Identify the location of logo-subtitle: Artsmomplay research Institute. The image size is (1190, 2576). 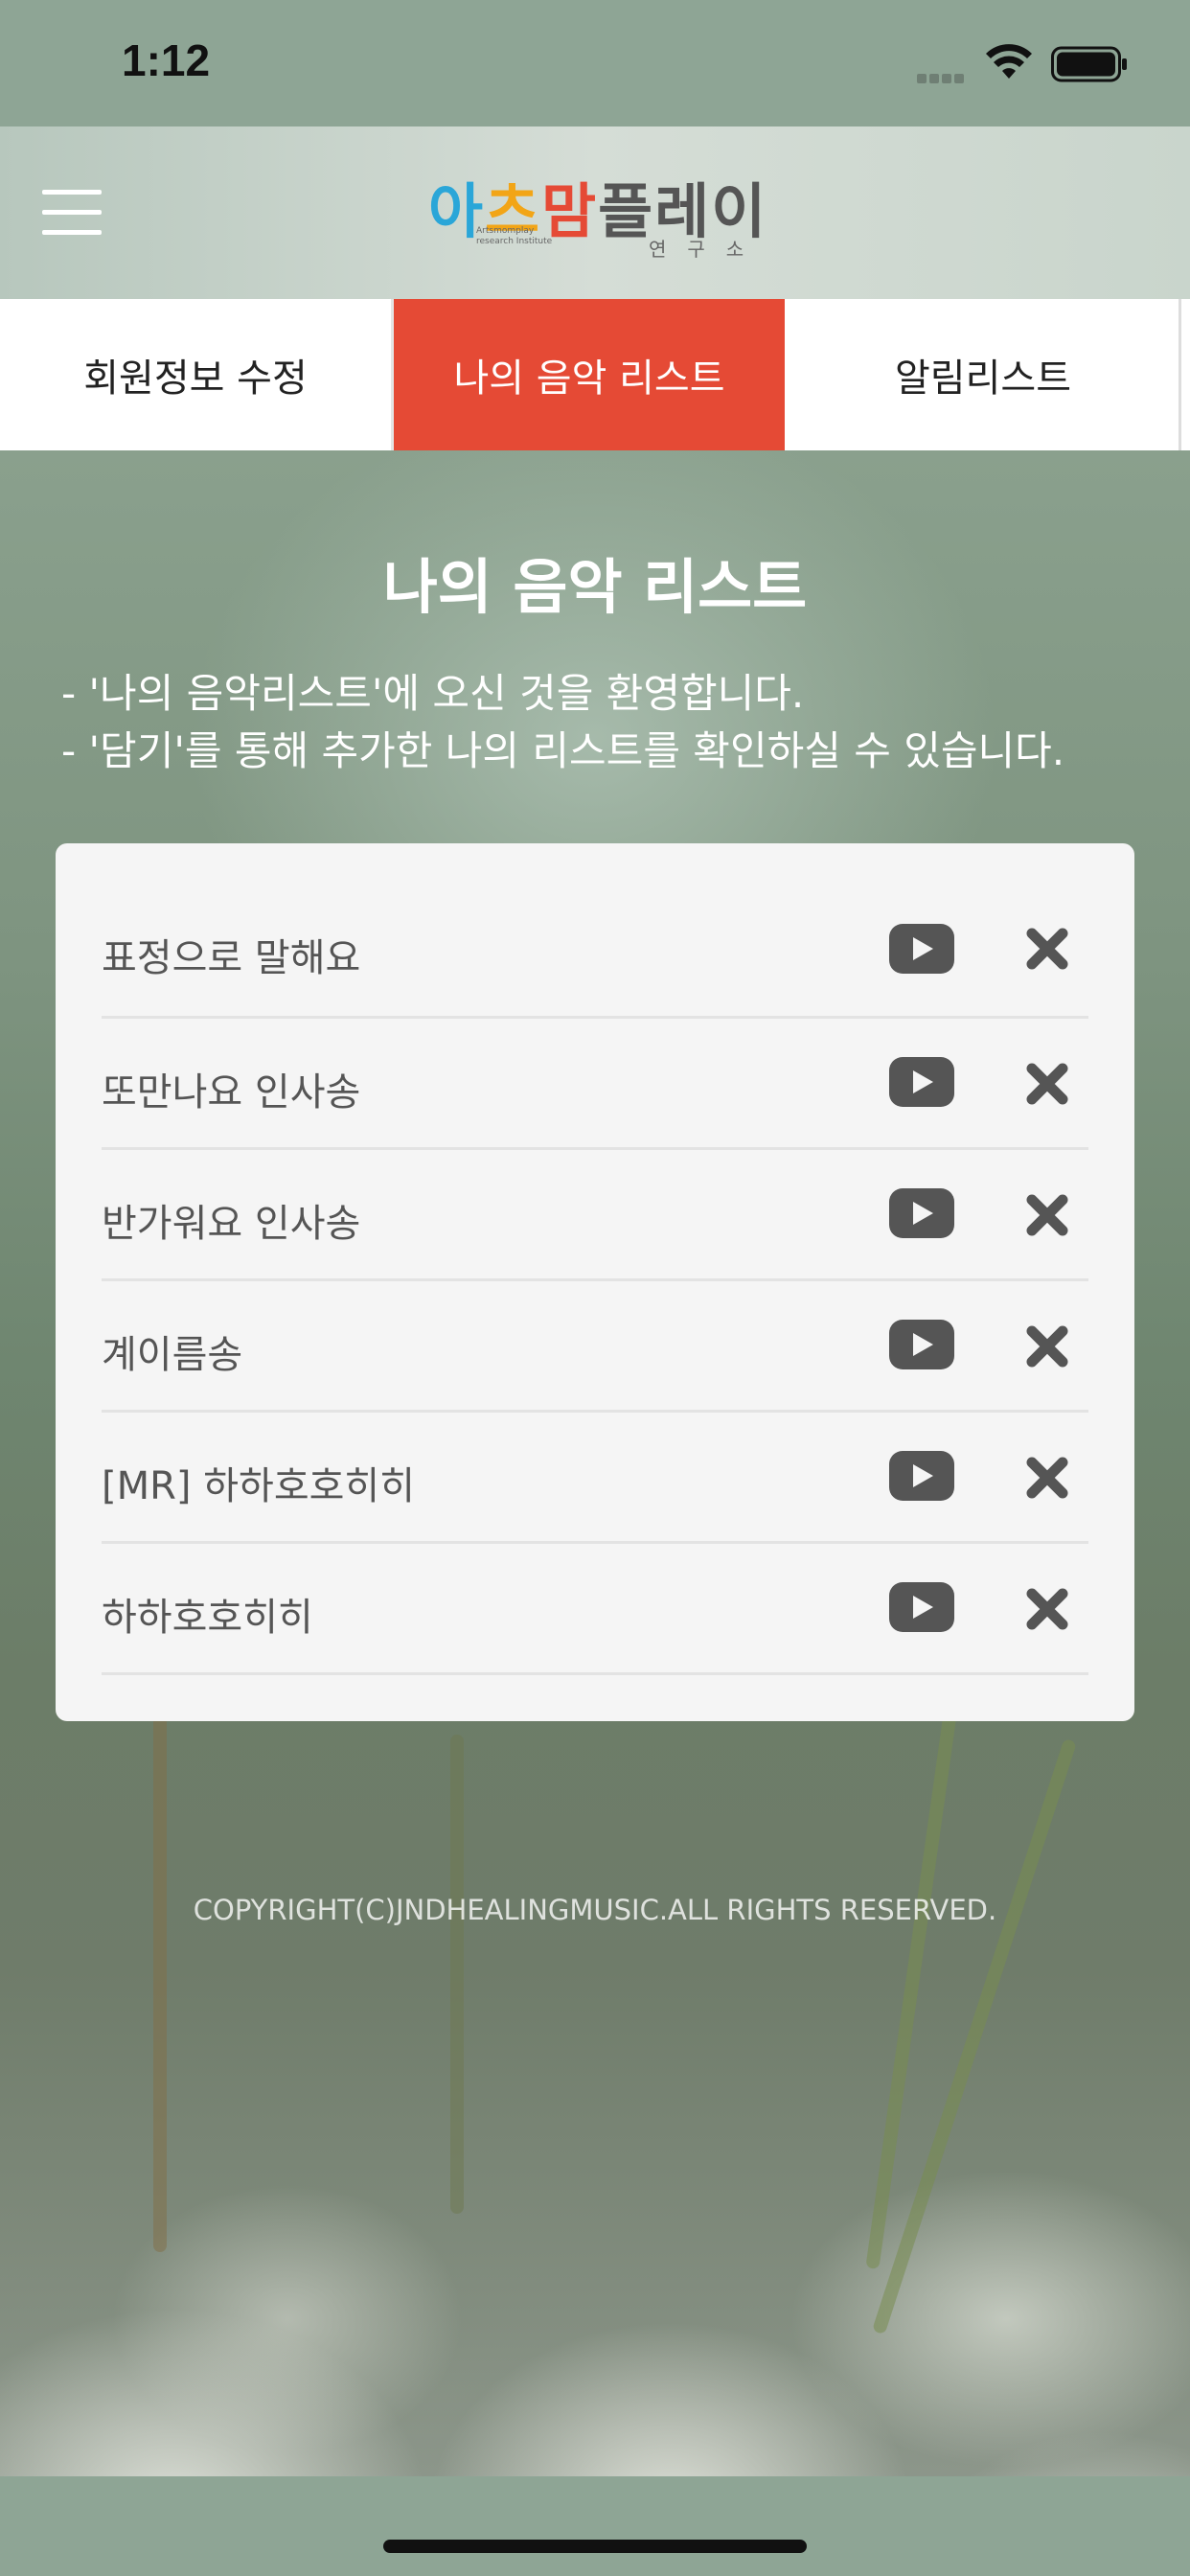
(514, 236).